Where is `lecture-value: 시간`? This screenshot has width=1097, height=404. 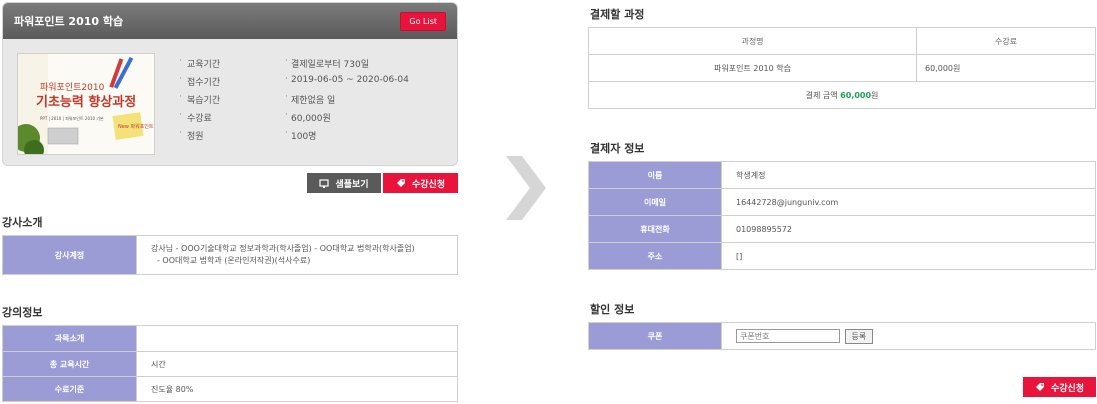
lecture-value: 시간 is located at coordinates (297, 364).